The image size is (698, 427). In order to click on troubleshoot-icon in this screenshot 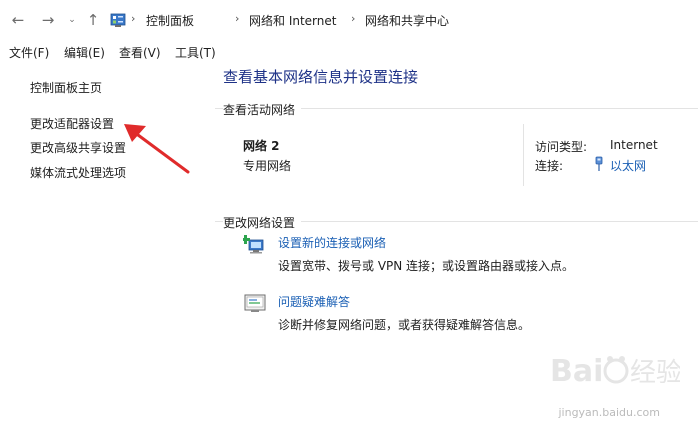, I will do `click(255, 303)`.